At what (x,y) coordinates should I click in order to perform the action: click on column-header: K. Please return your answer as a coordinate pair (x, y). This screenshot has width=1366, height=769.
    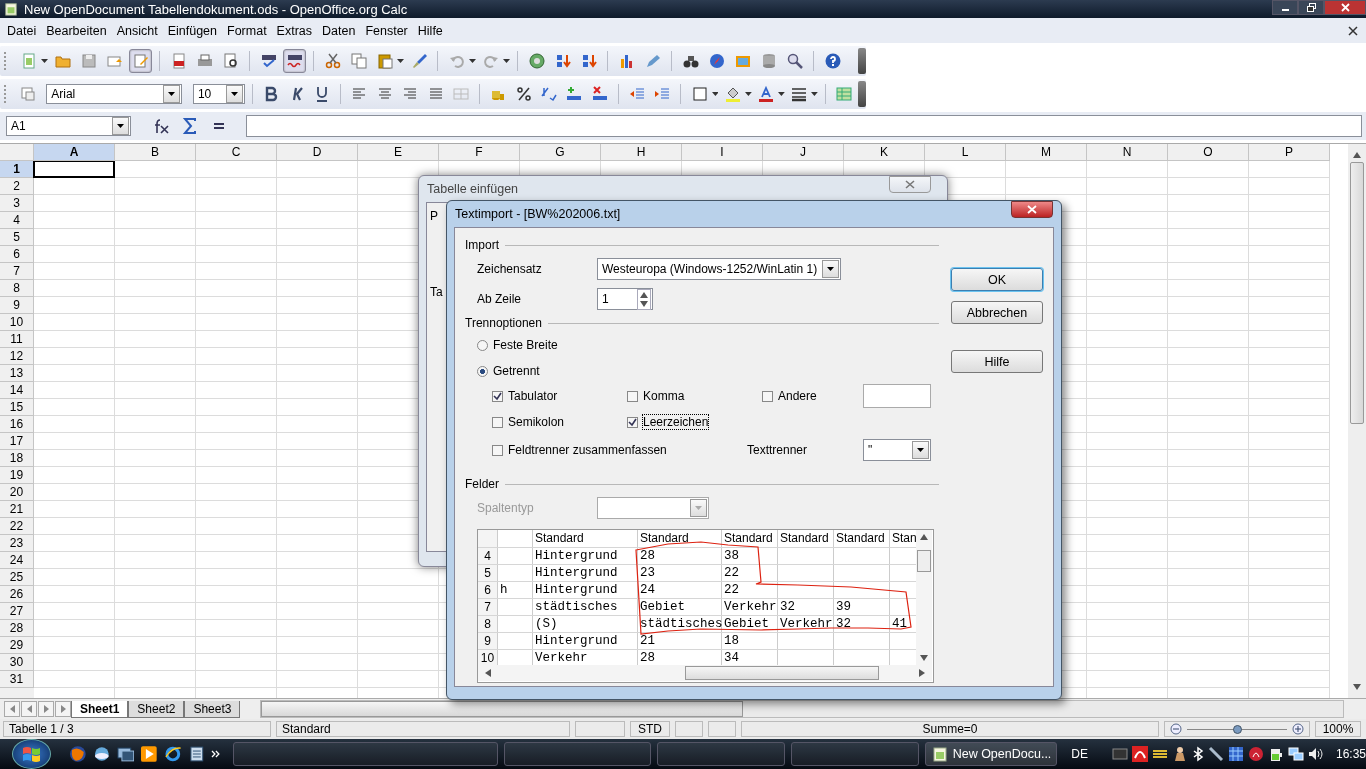
    Looking at the image, I should click on (884, 152).